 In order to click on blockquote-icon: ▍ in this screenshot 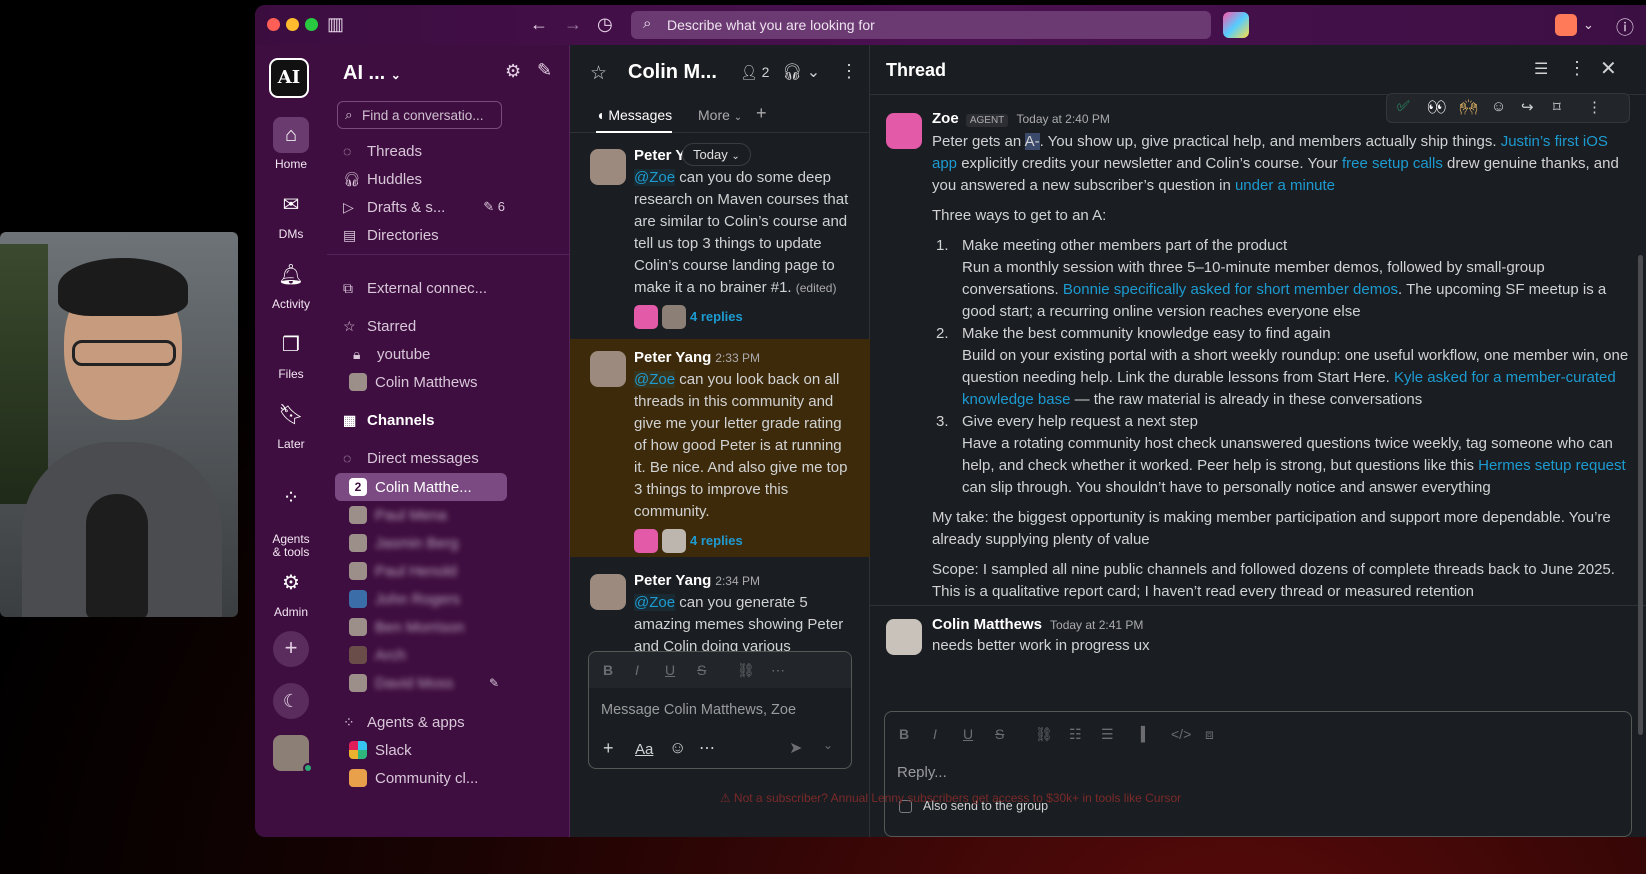, I will do `click(1146, 734)`.